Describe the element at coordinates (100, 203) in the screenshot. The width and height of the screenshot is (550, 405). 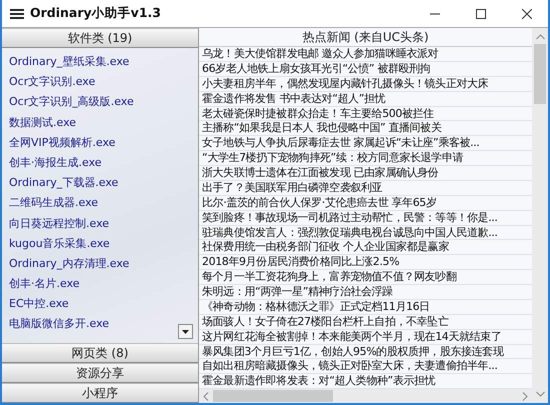
I see `software-item: 二维码生成器.exe` at that location.